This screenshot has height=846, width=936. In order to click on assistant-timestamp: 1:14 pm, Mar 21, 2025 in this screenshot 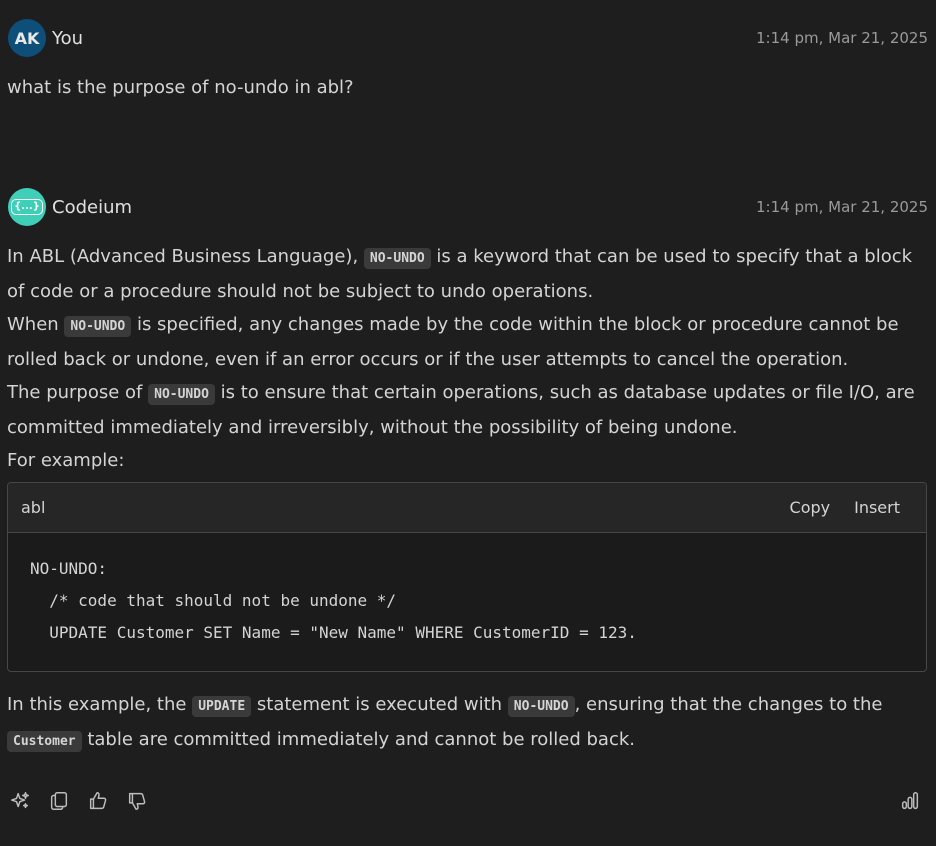, I will do `click(842, 207)`.